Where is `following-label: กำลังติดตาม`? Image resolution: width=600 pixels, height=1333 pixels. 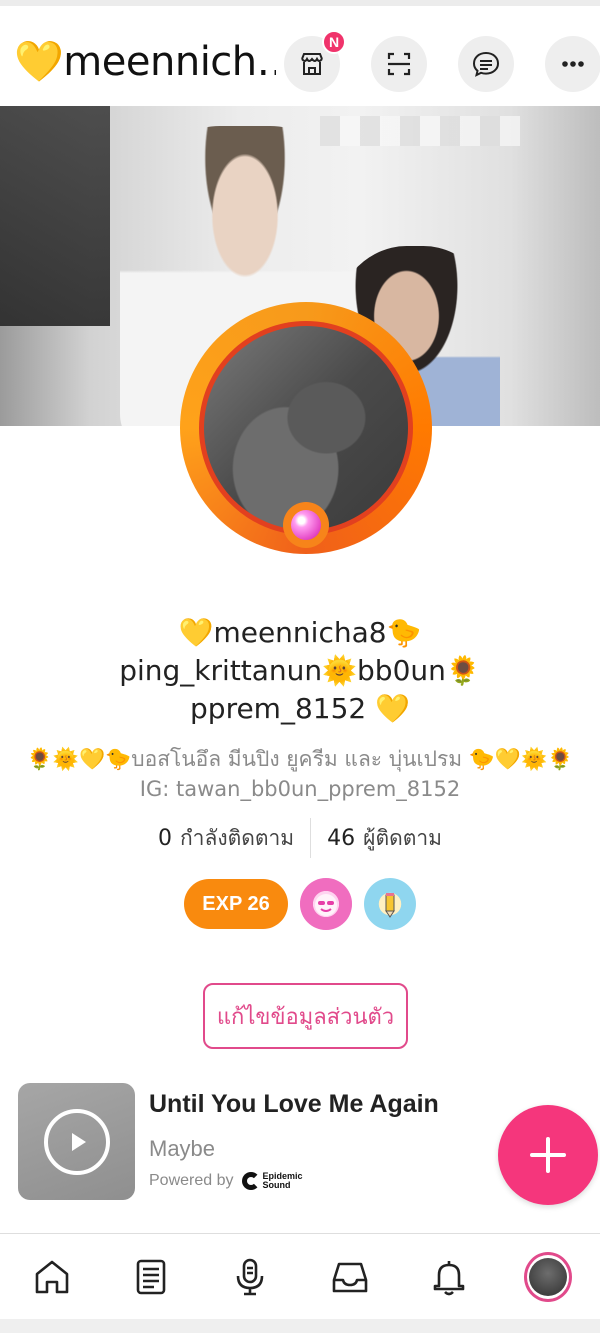 following-label: กำลังติดตาม is located at coordinates (237, 837).